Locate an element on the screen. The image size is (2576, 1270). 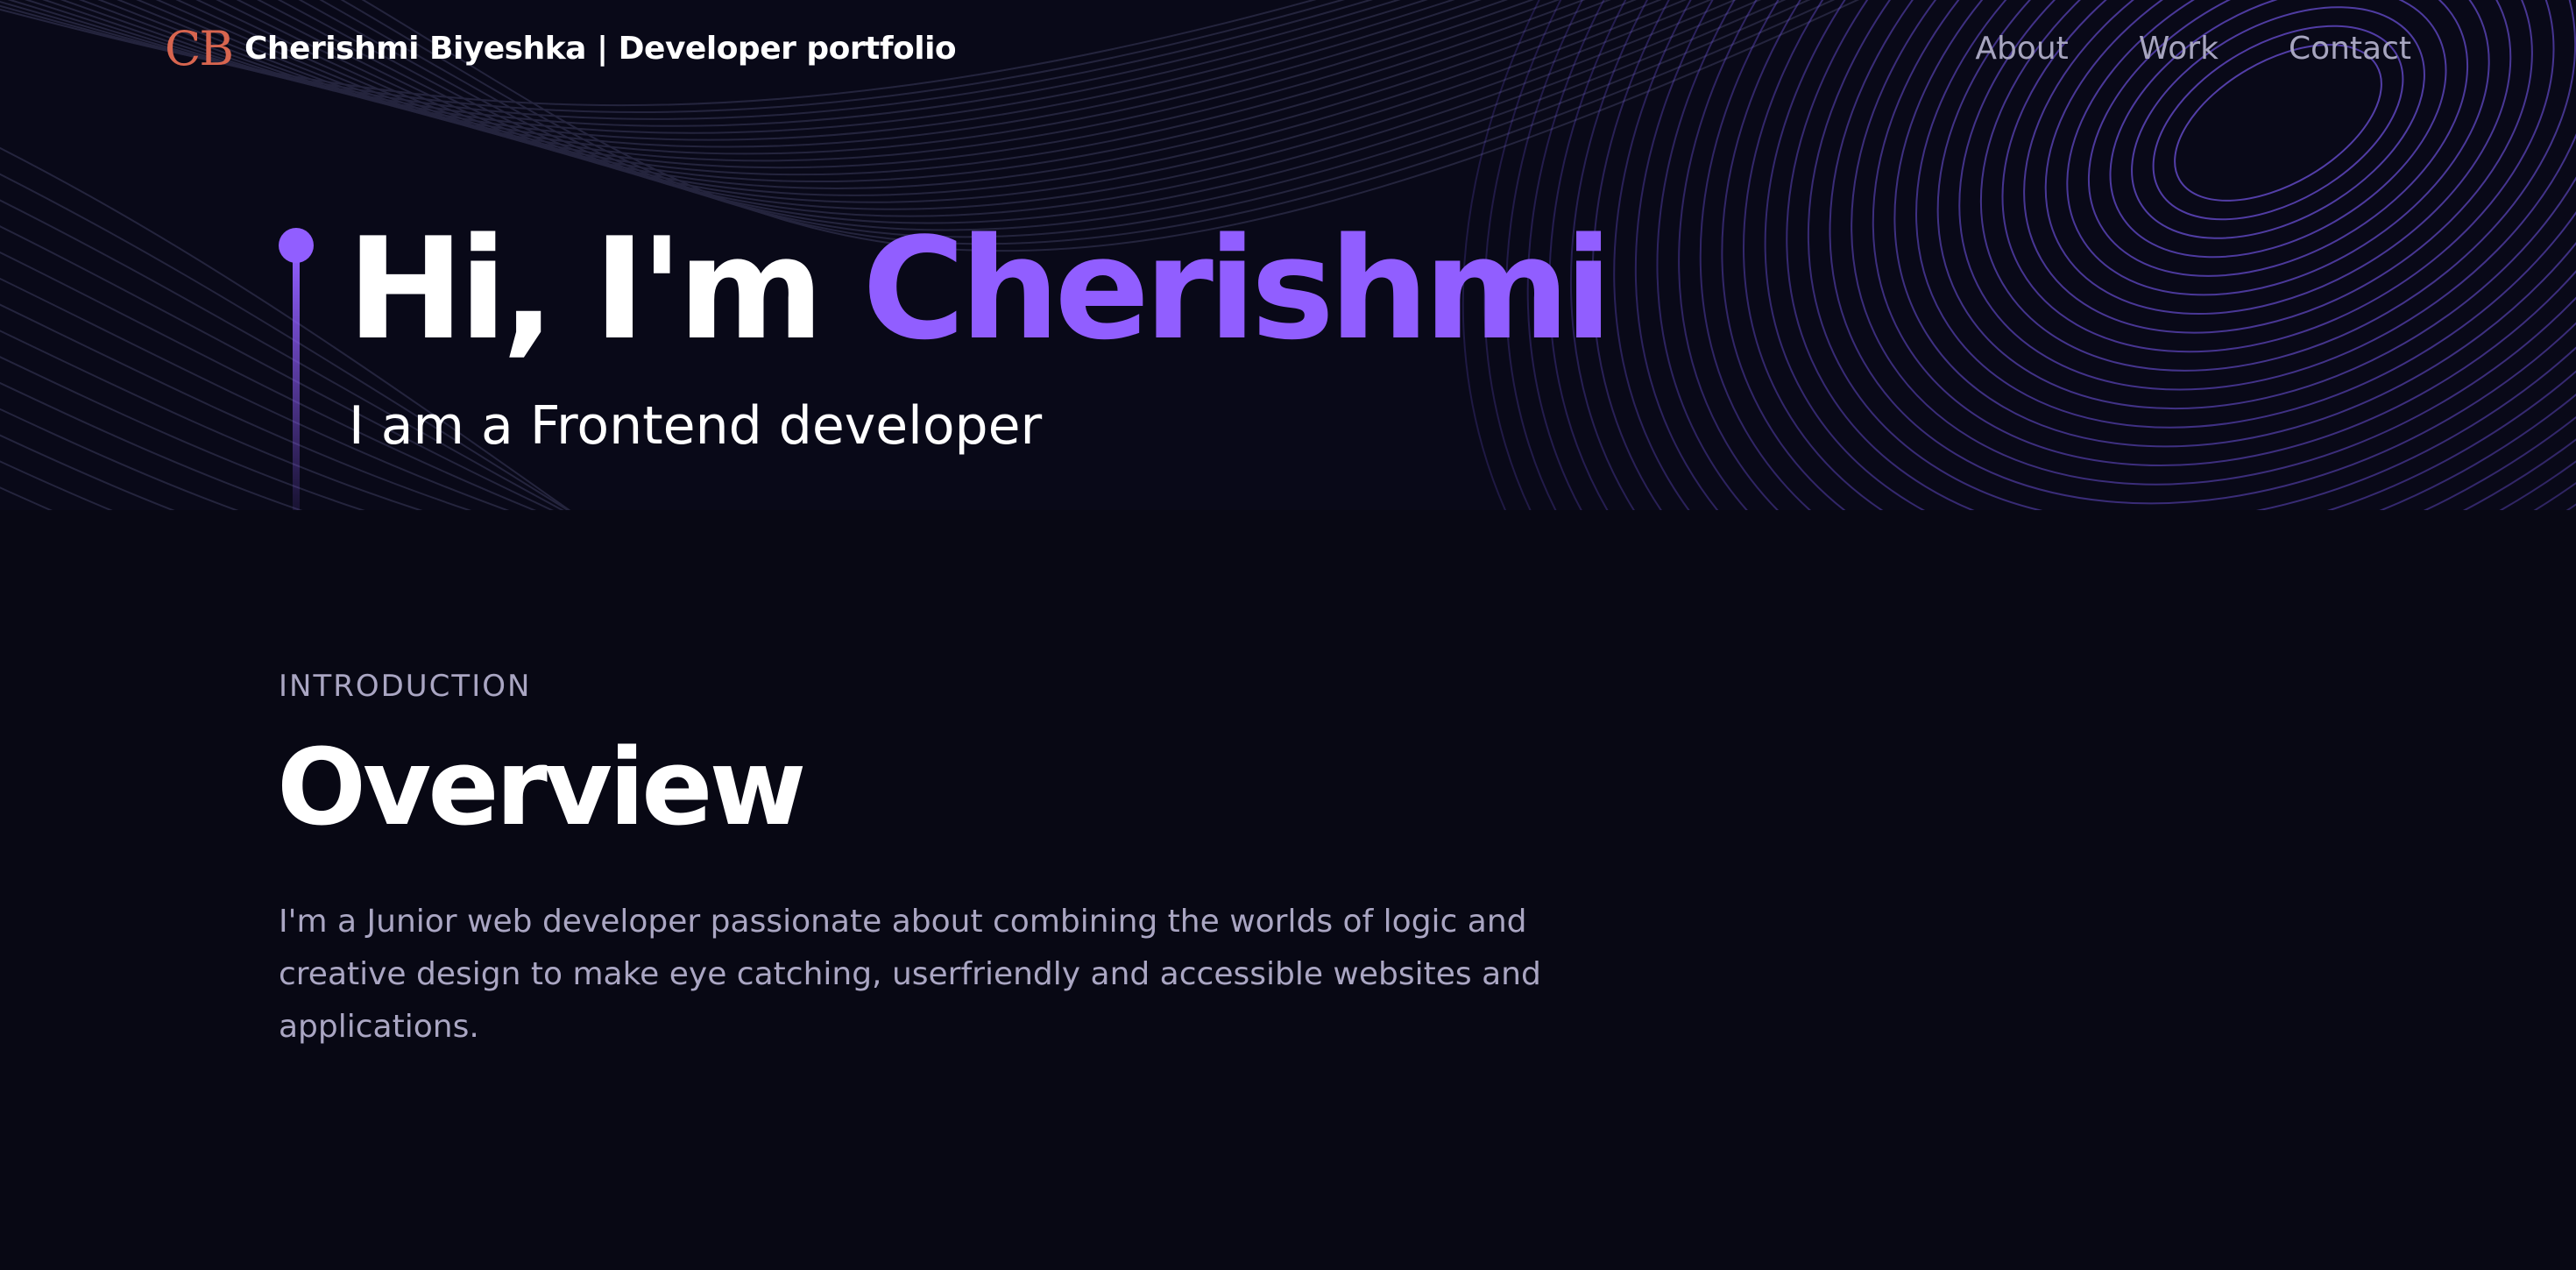
section-eyebrow: INTRODUCTION is located at coordinates (405, 686).